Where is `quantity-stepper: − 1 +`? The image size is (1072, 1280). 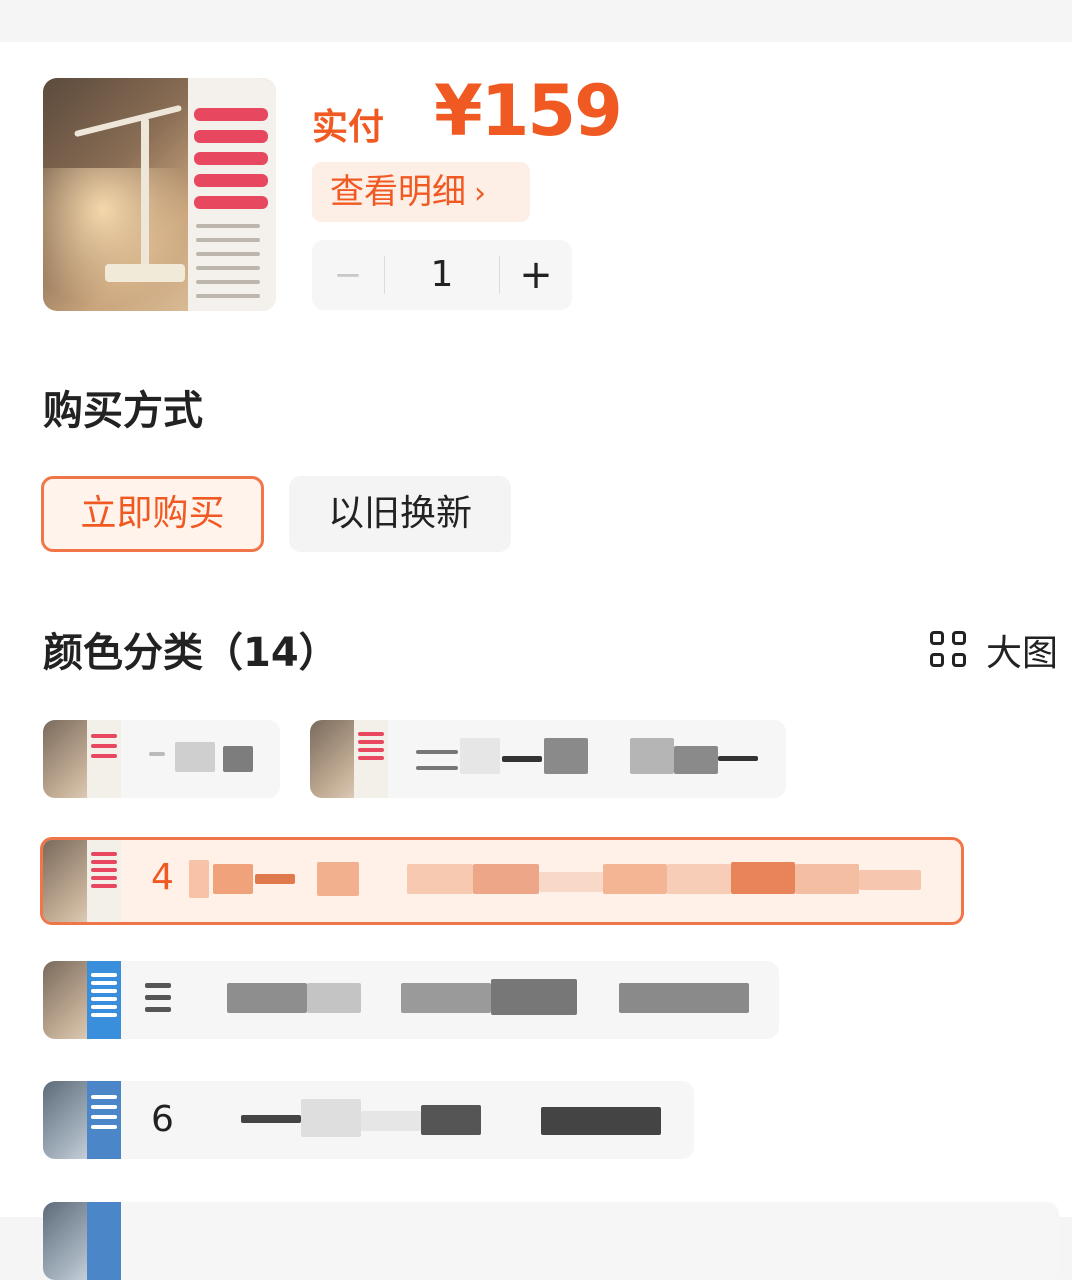 quantity-stepper: − 1 + is located at coordinates (442, 275).